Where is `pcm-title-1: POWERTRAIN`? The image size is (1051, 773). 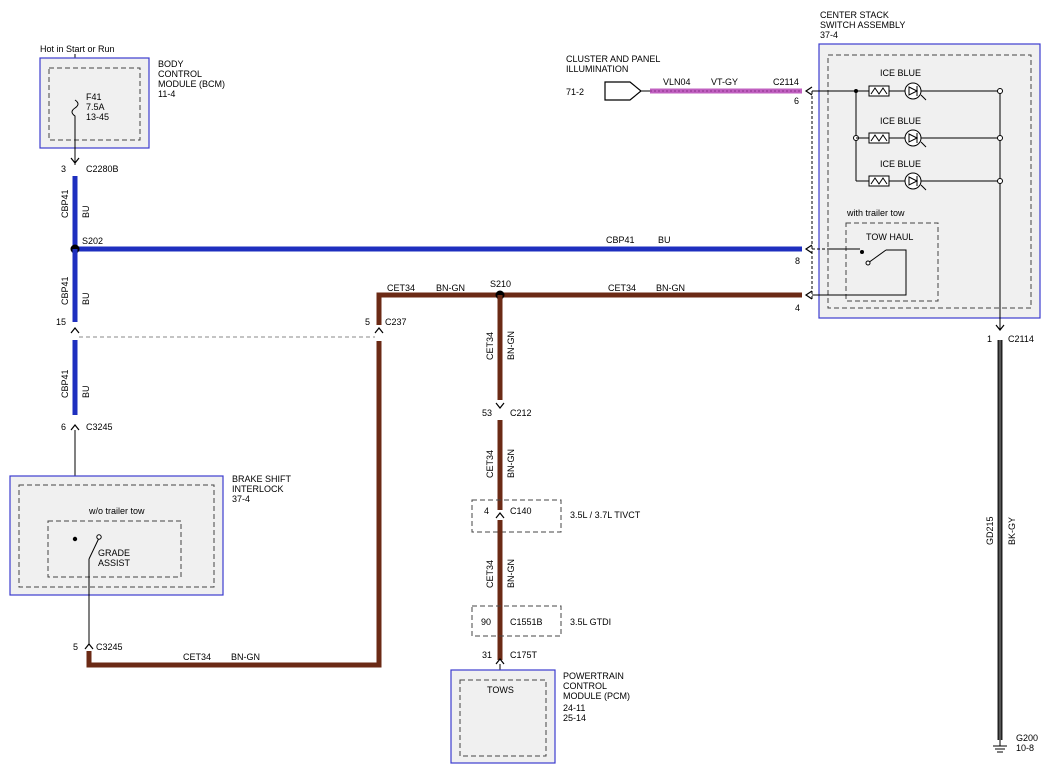 pcm-title-1: POWERTRAIN is located at coordinates (593, 676).